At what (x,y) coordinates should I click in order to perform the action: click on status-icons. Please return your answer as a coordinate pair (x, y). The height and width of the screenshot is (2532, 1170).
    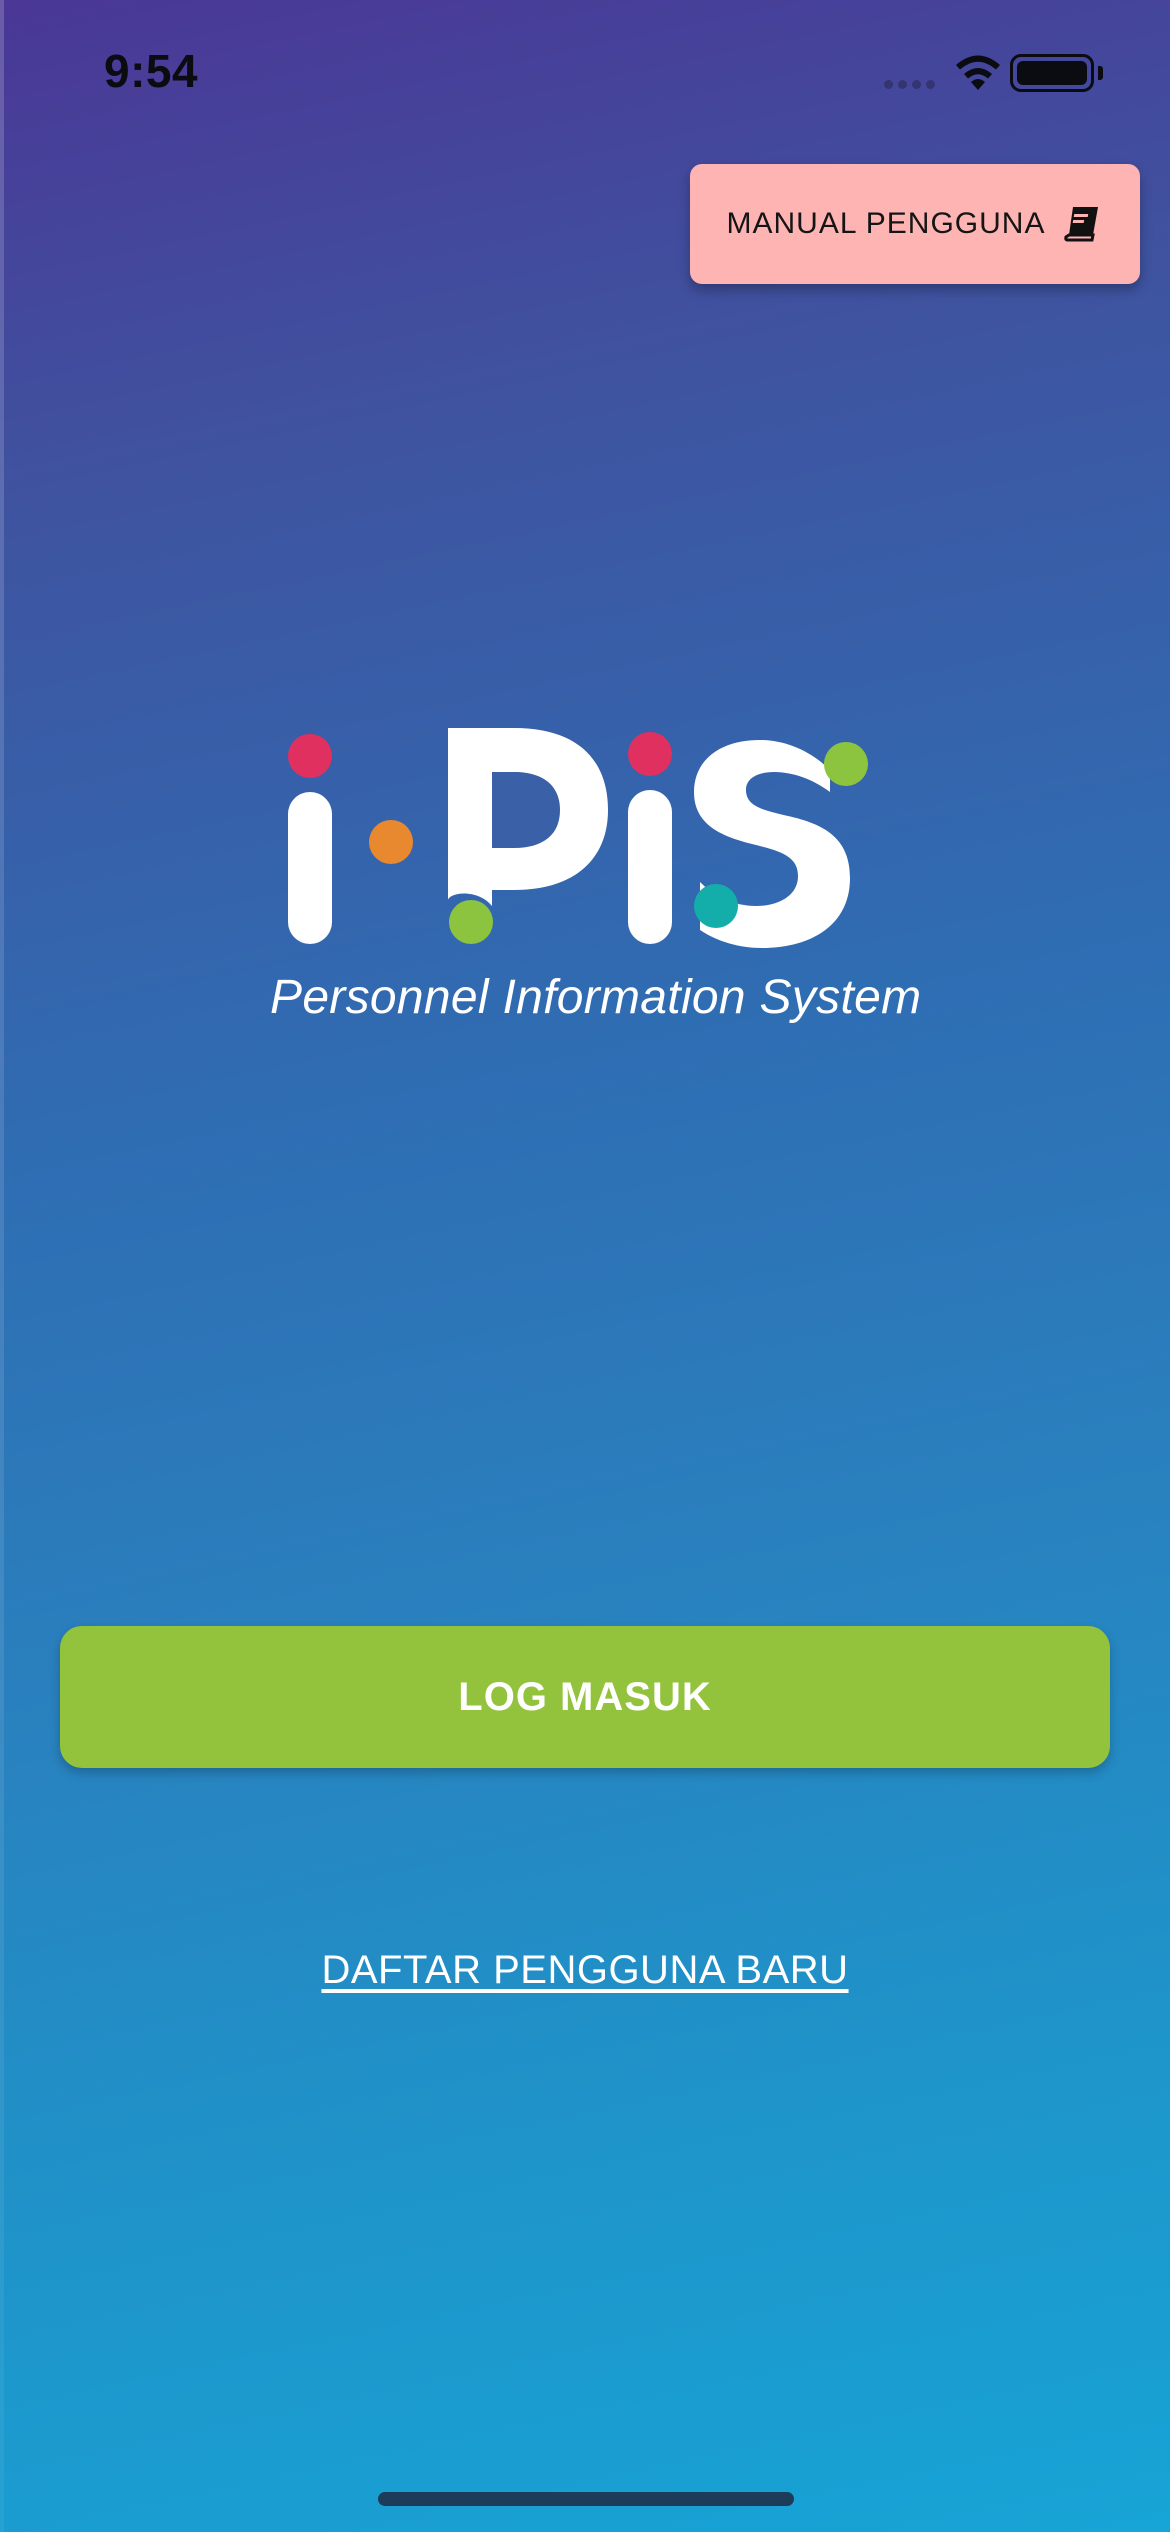
    Looking at the image, I should click on (999, 74).